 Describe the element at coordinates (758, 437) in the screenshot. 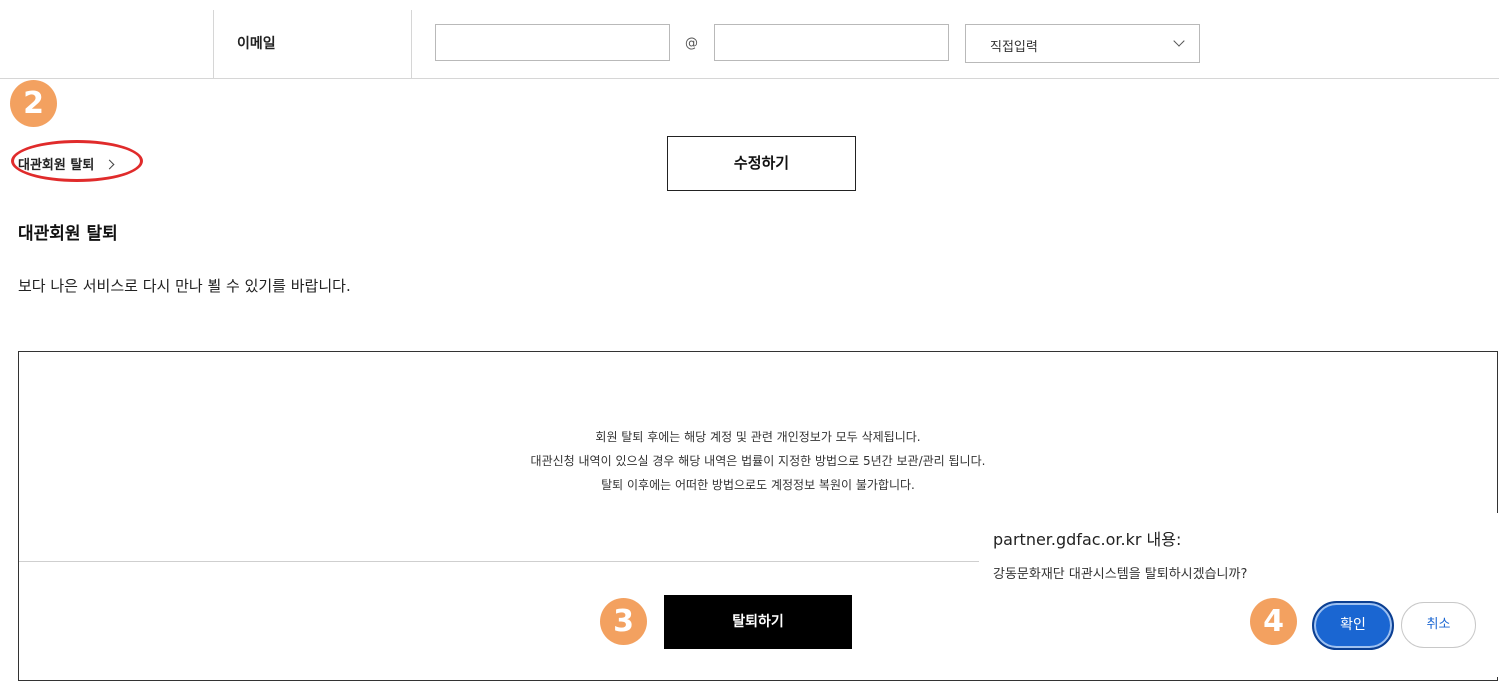

I see `notice-line: 회원 탈퇴 후에는 해당 계정 및 관련 개인정보가 모두 삭제됩니다.` at that location.